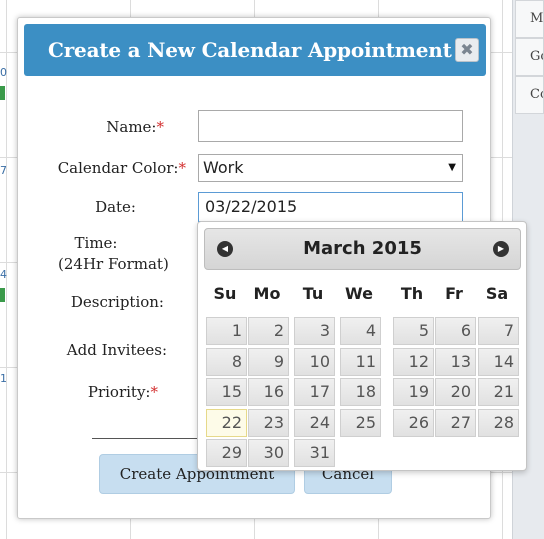 The height and width of the screenshot is (539, 544). Describe the element at coordinates (314, 392) in the screenshot. I see `datepicker-day: 17` at that location.